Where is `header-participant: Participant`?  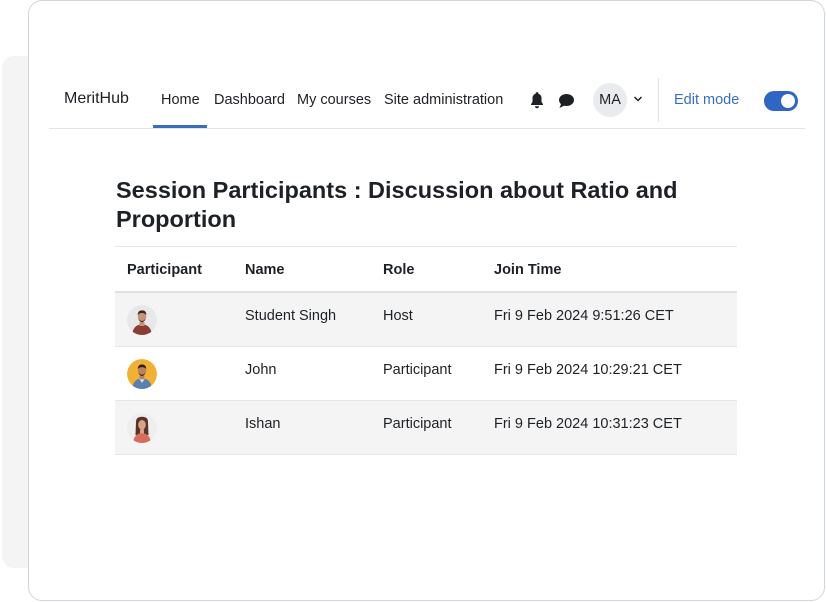 header-participant: Participant is located at coordinates (164, 270).